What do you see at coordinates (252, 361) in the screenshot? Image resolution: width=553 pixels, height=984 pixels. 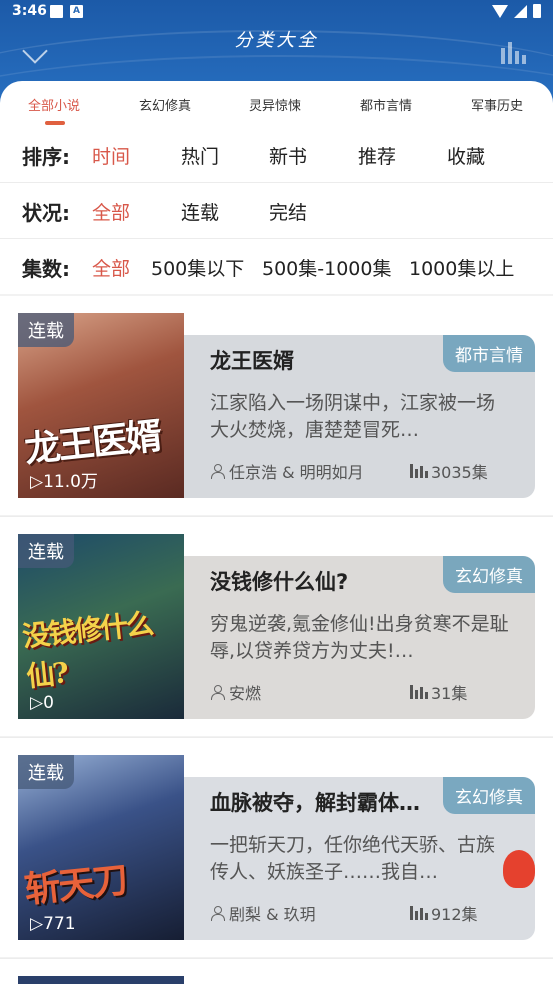 I see `book-title: 龙王医婿` at bounding box center [252, 361].